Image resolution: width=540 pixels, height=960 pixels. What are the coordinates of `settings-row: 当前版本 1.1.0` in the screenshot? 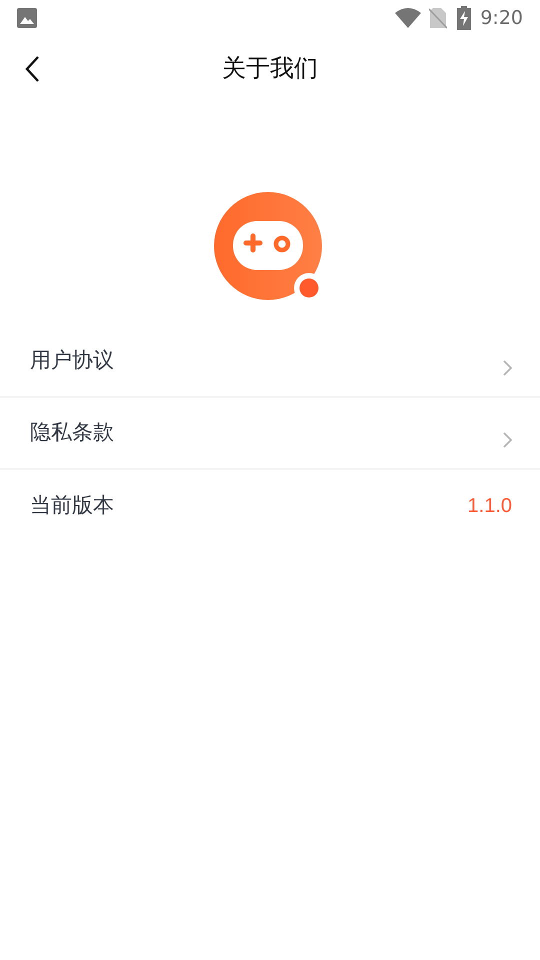 It's located at (270, 506).